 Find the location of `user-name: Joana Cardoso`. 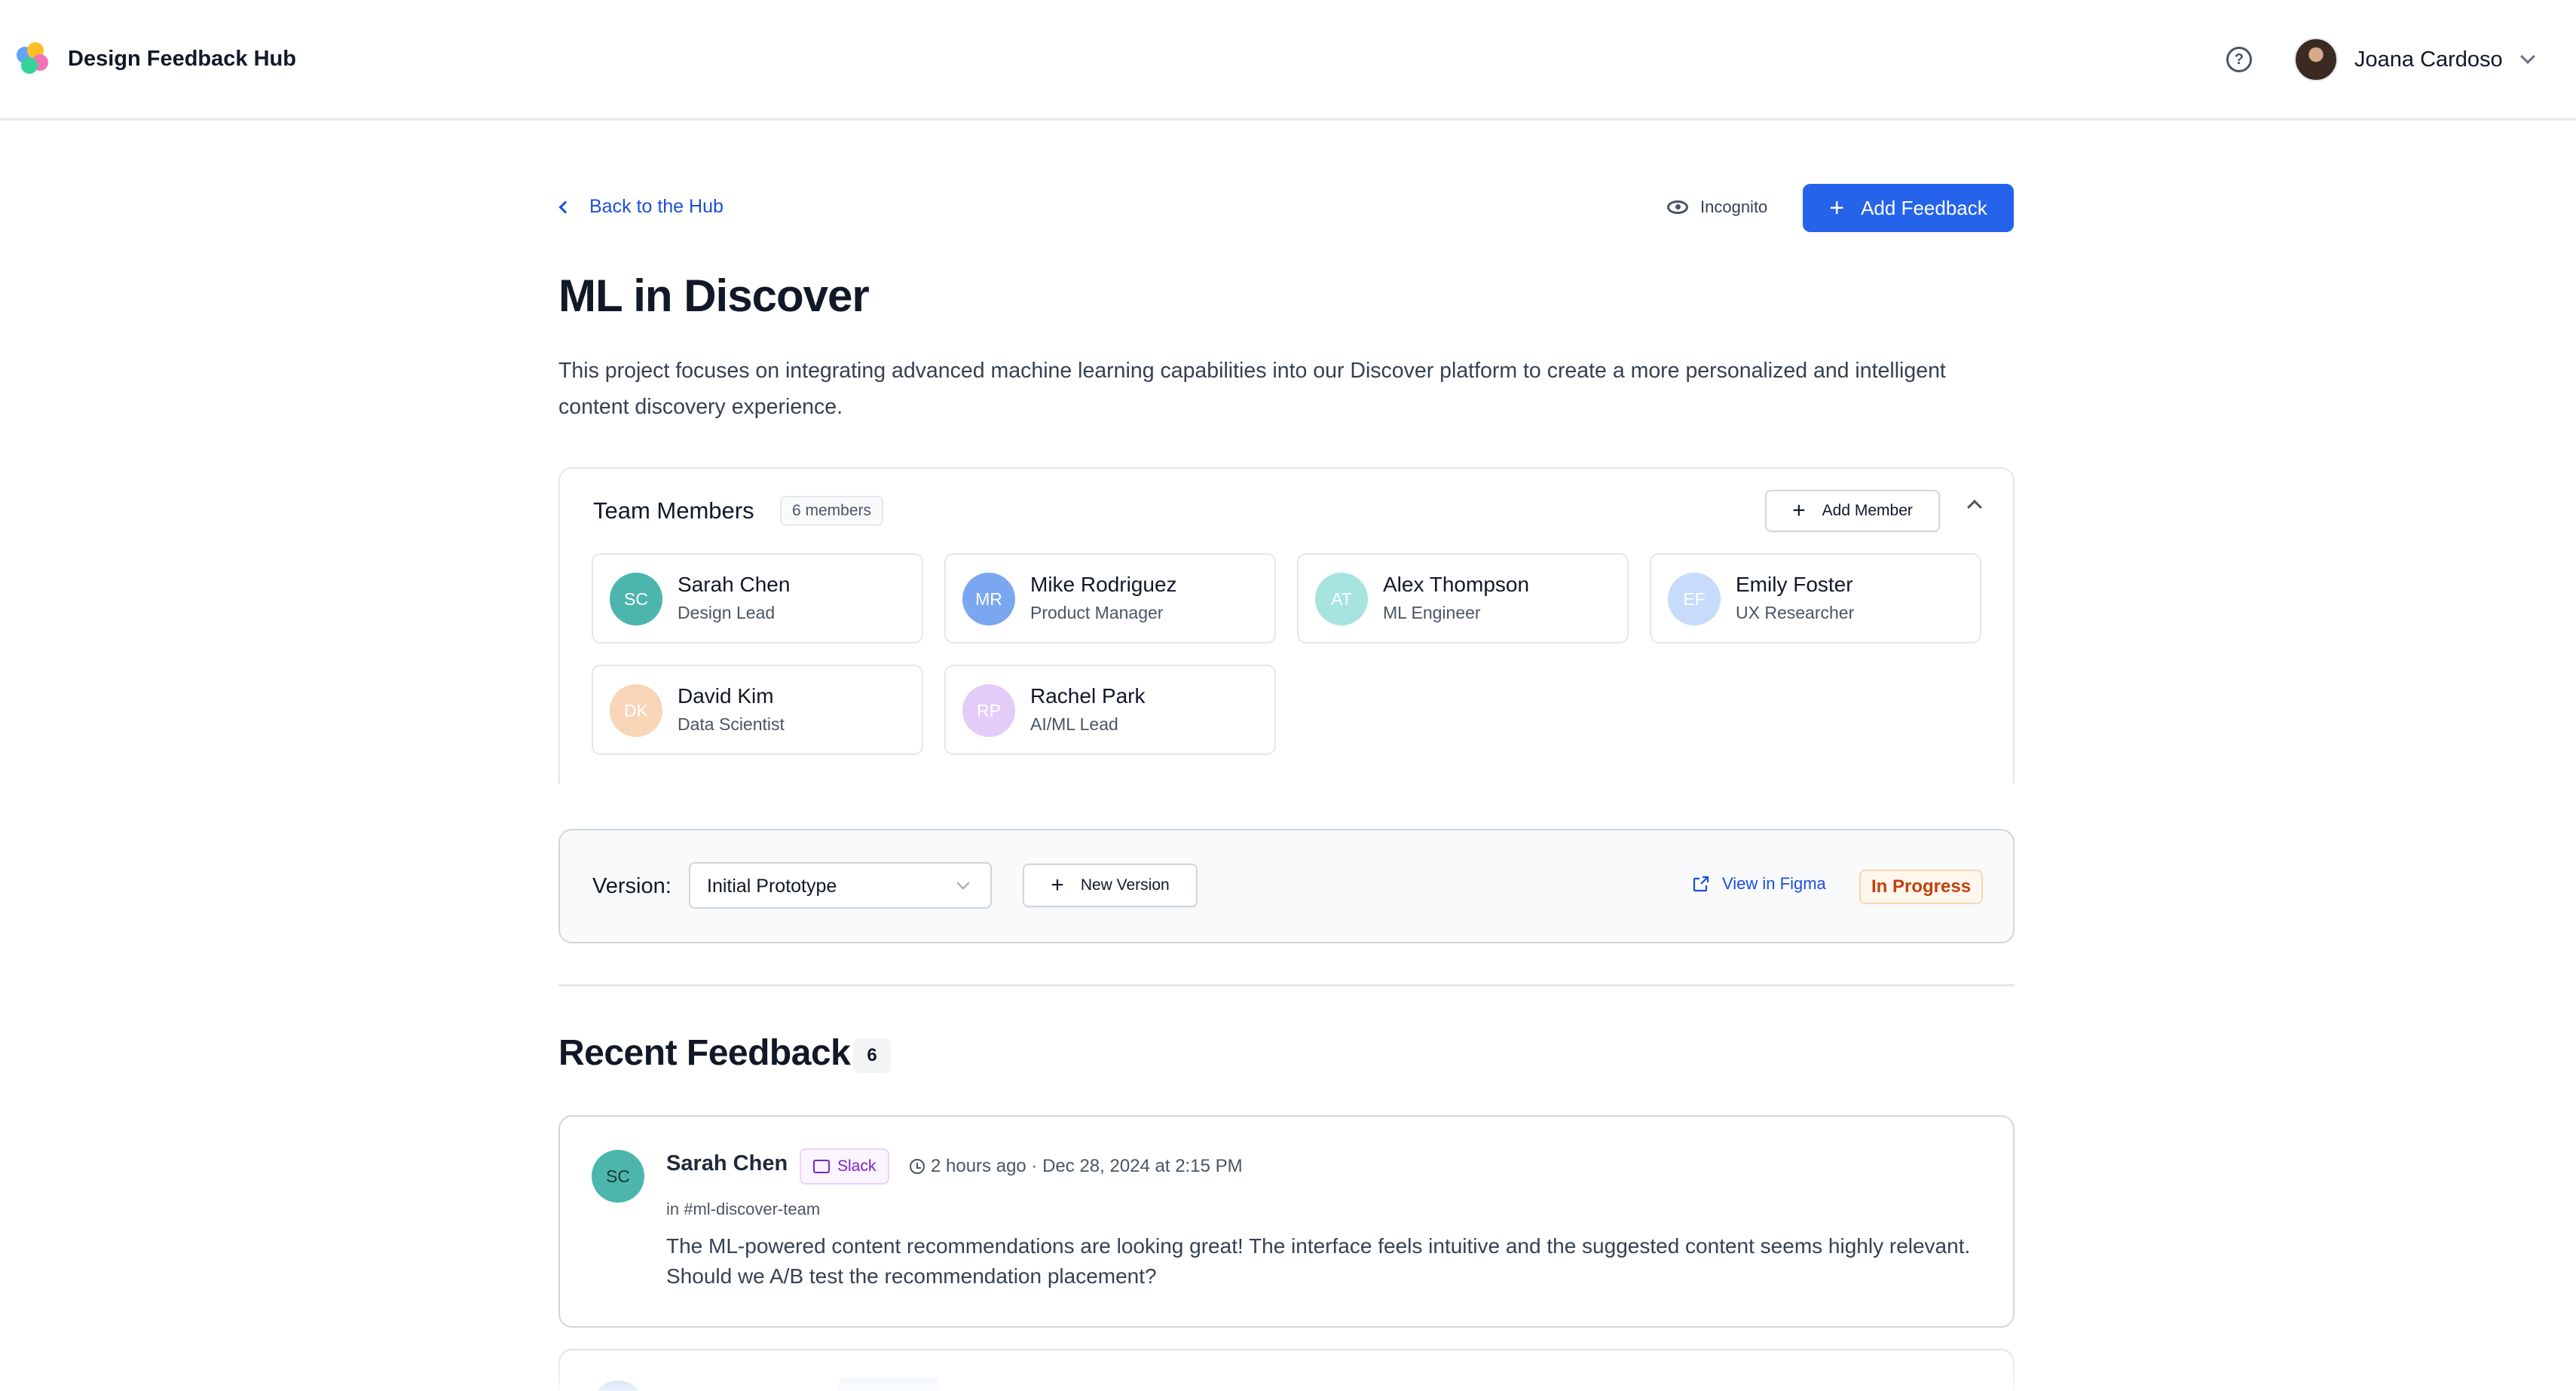

user-name: Joana Cardoso is located at coordinates (2428, 59).